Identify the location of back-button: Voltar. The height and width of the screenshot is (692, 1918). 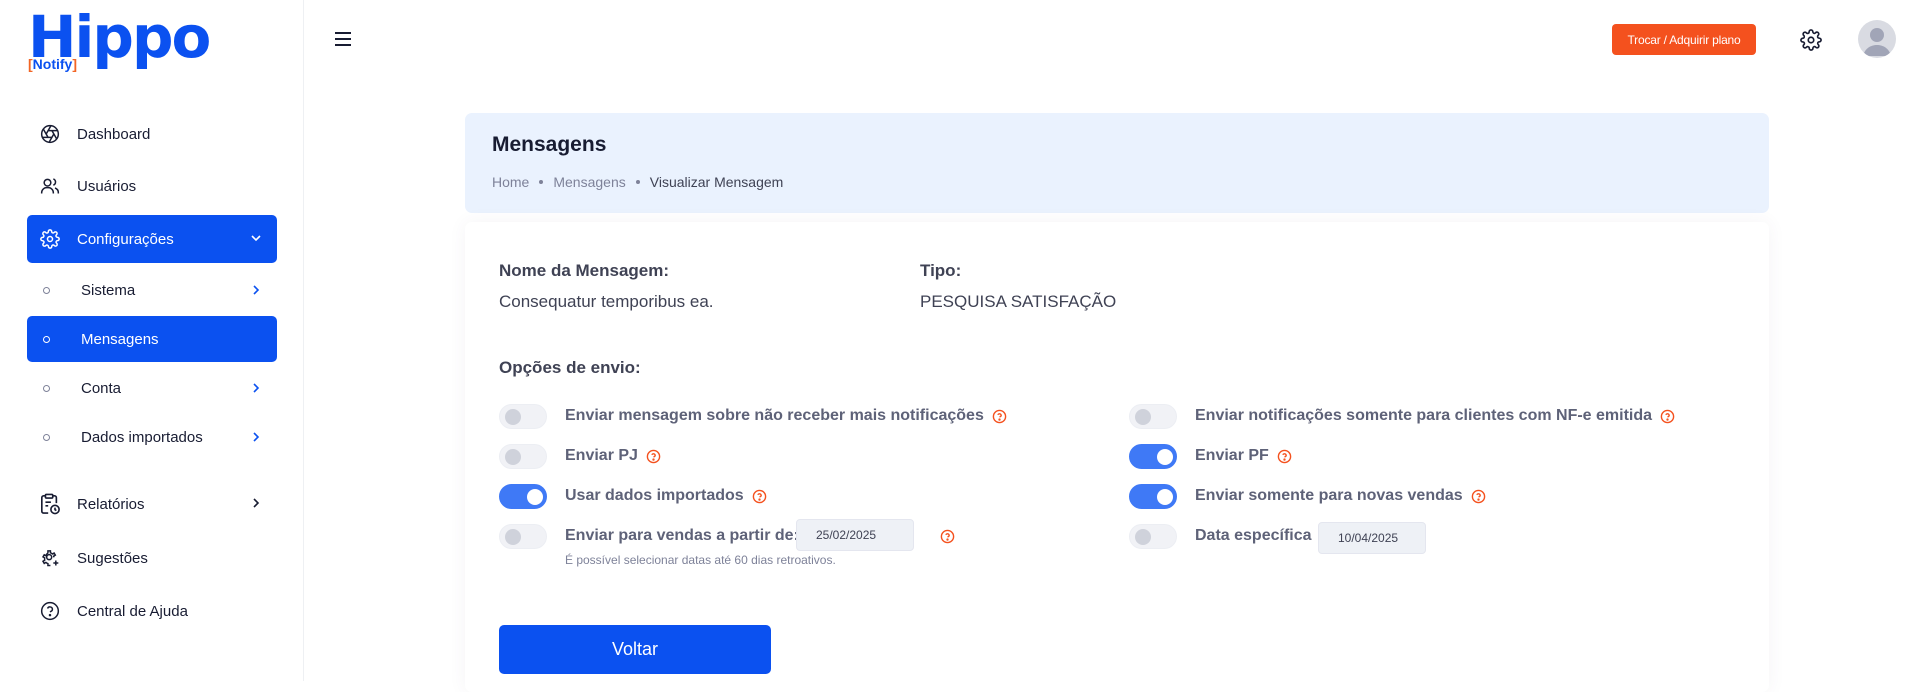
(635, 649).